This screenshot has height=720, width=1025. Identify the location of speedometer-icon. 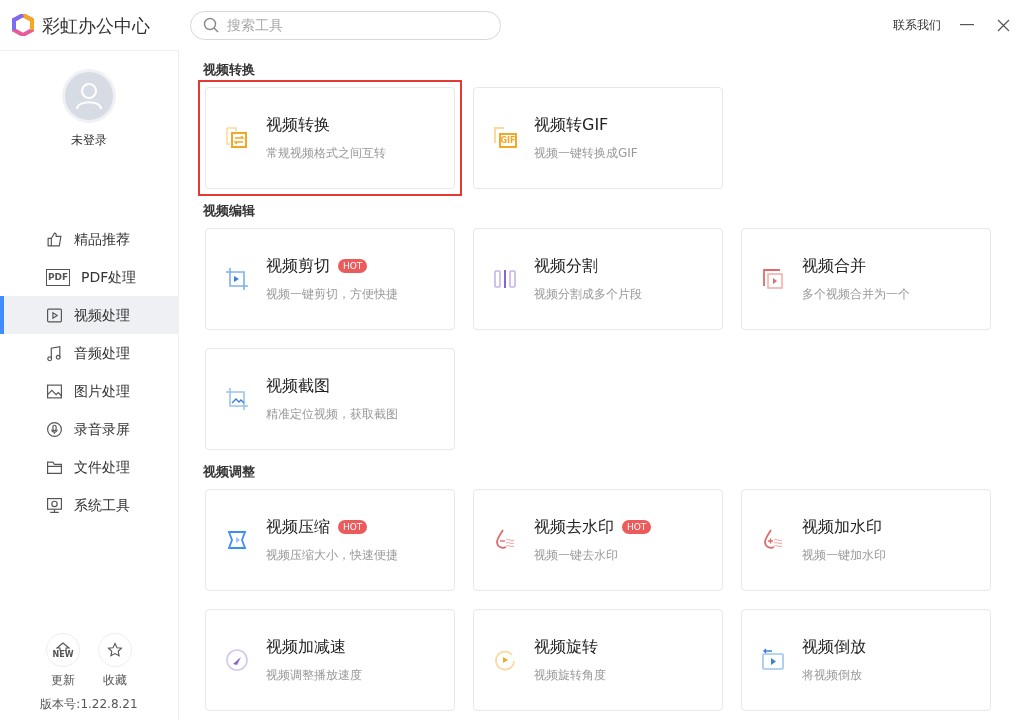
(237, 660).